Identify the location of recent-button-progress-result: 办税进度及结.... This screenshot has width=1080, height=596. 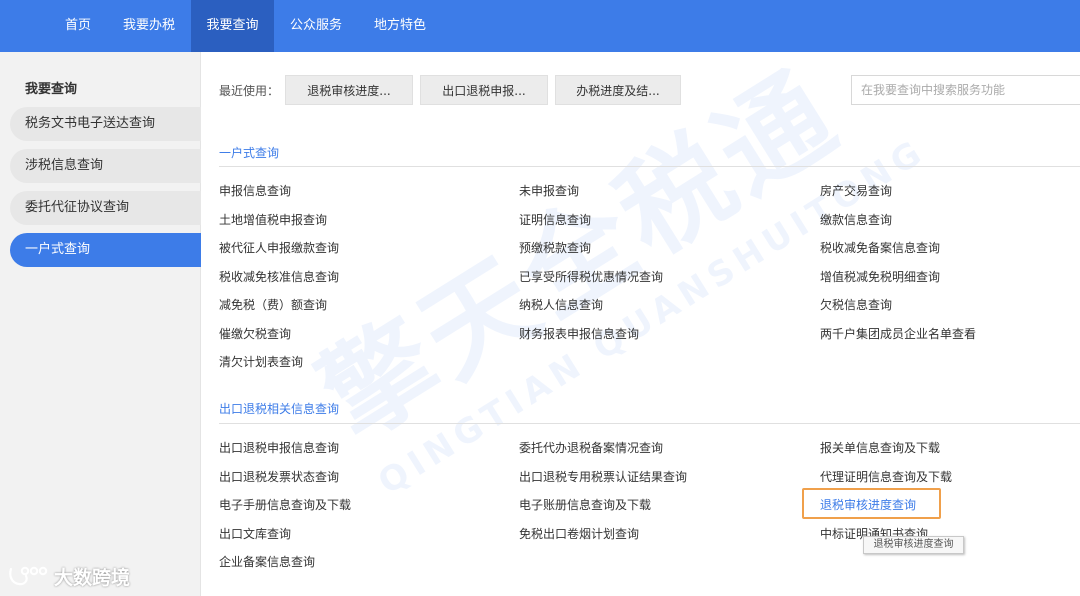
(618, 90).